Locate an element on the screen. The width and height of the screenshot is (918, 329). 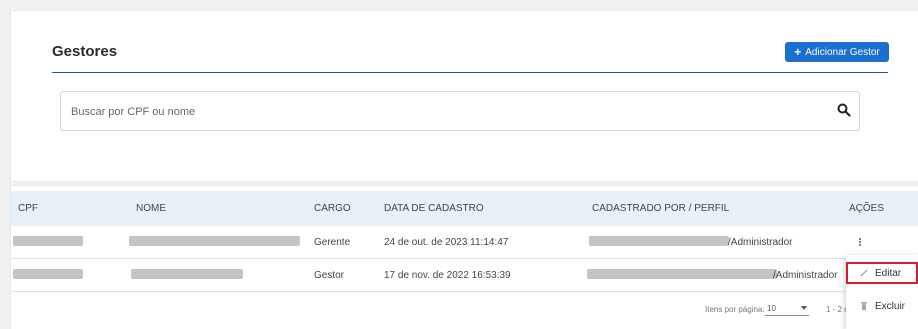
add-gestor-label: Adicionar Gestor is located at coordinates (842, 52).